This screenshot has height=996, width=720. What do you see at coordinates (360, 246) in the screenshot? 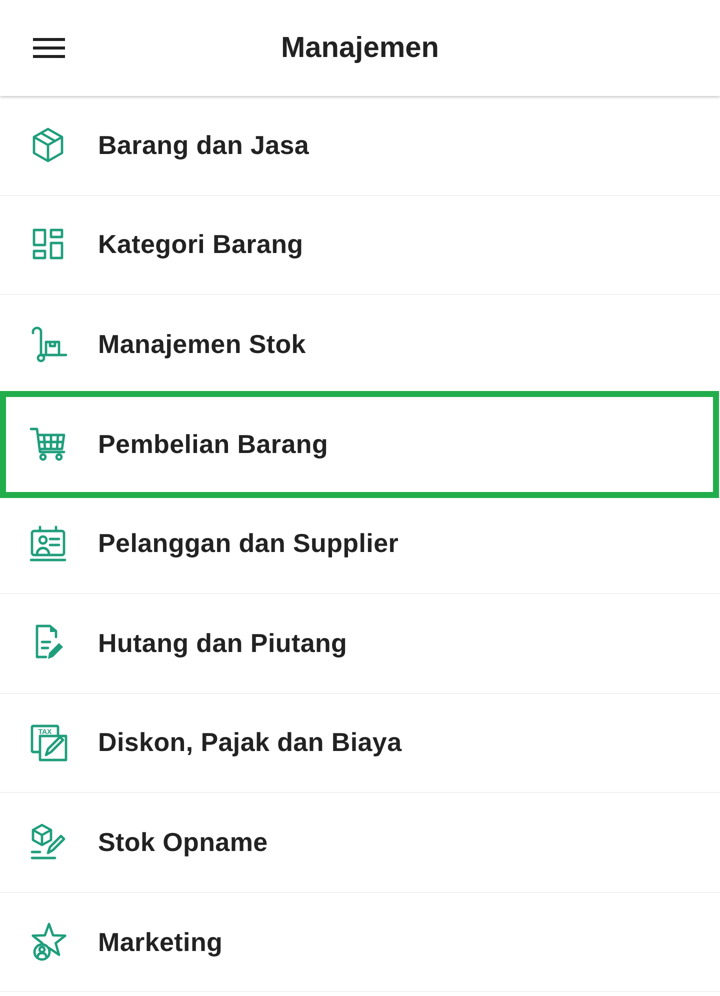
I see `menu-item: Kategori Barang` at bounding box center [360, 246].